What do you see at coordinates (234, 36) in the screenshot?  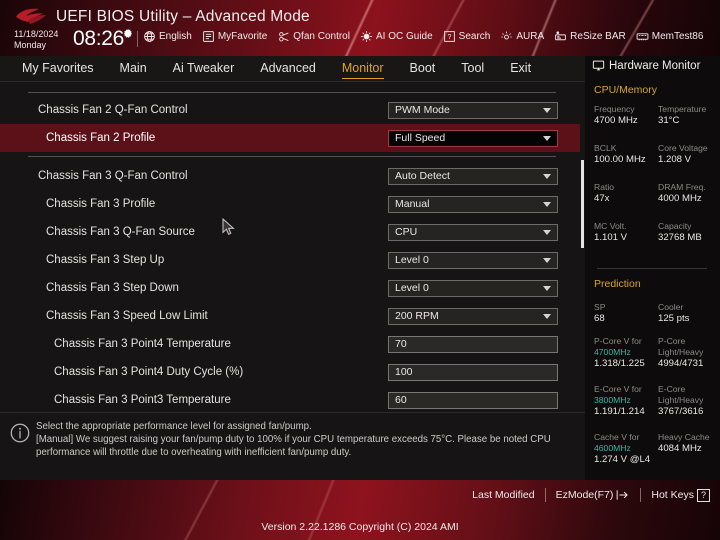 I see `tool-myfavorite: MyFavorite` at bounding box center [234, 36].